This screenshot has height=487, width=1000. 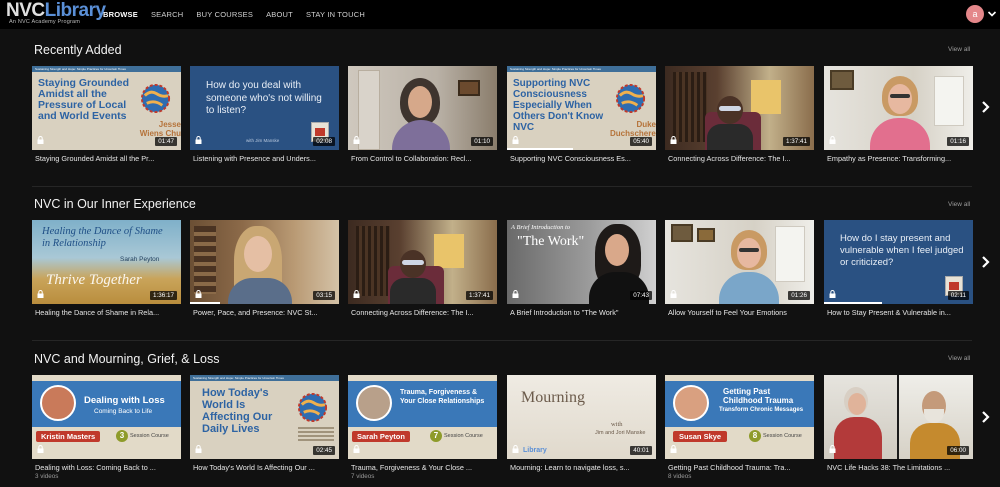 I want to click on video-count: 7 videos, so click(x=363, y=476).